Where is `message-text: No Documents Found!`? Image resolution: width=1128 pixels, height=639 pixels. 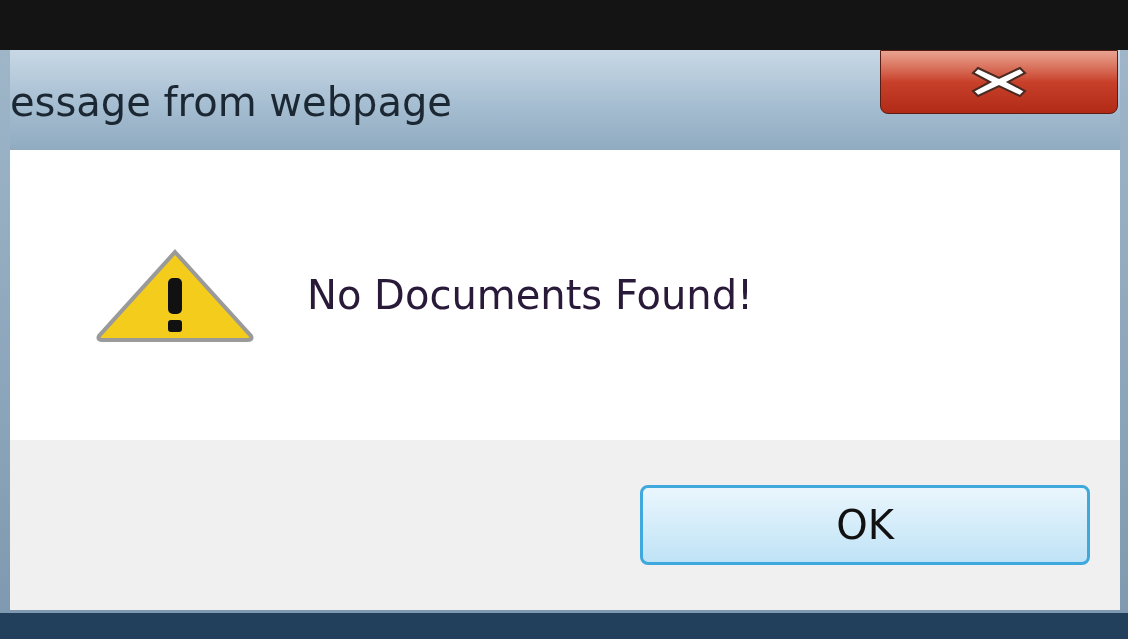 message-text: No Documents Found! is located at coordinates (530, 295).